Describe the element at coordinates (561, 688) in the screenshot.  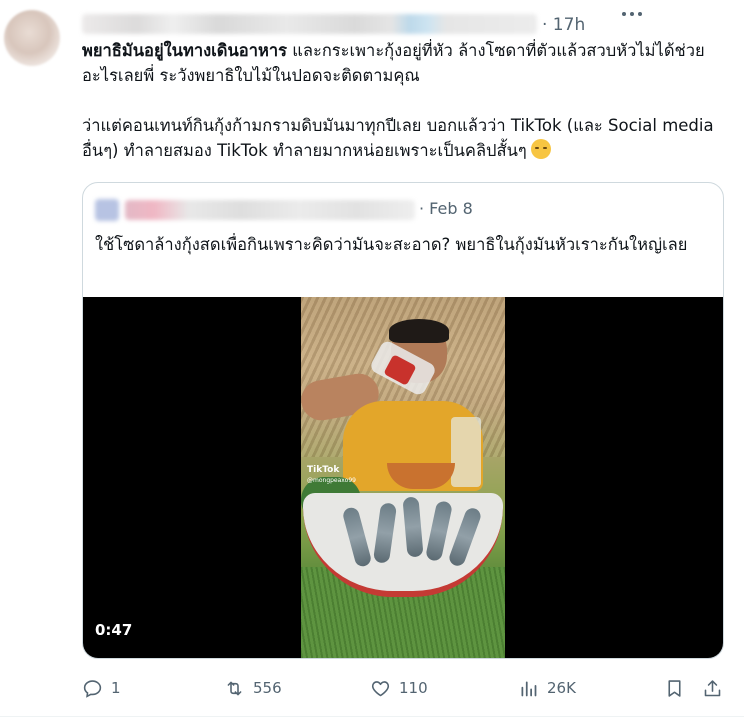
I see `views-count: 26K` at that location.